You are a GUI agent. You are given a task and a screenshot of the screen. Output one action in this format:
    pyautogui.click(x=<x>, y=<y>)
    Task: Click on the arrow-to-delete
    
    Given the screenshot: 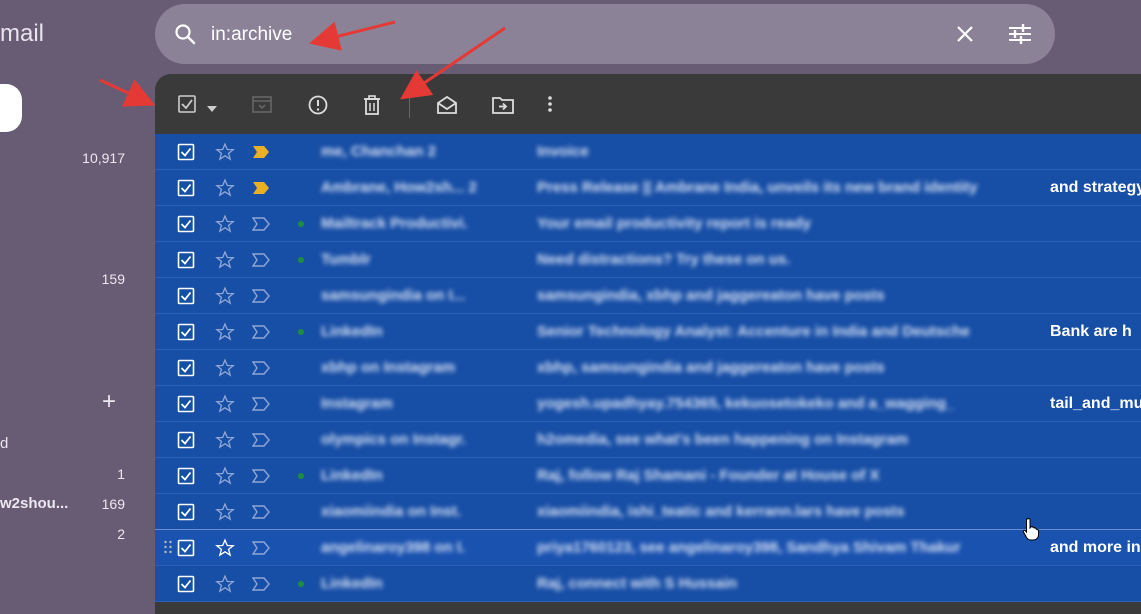 What is the action you would take?
    pyautogui.click(x=453, y=63)
    